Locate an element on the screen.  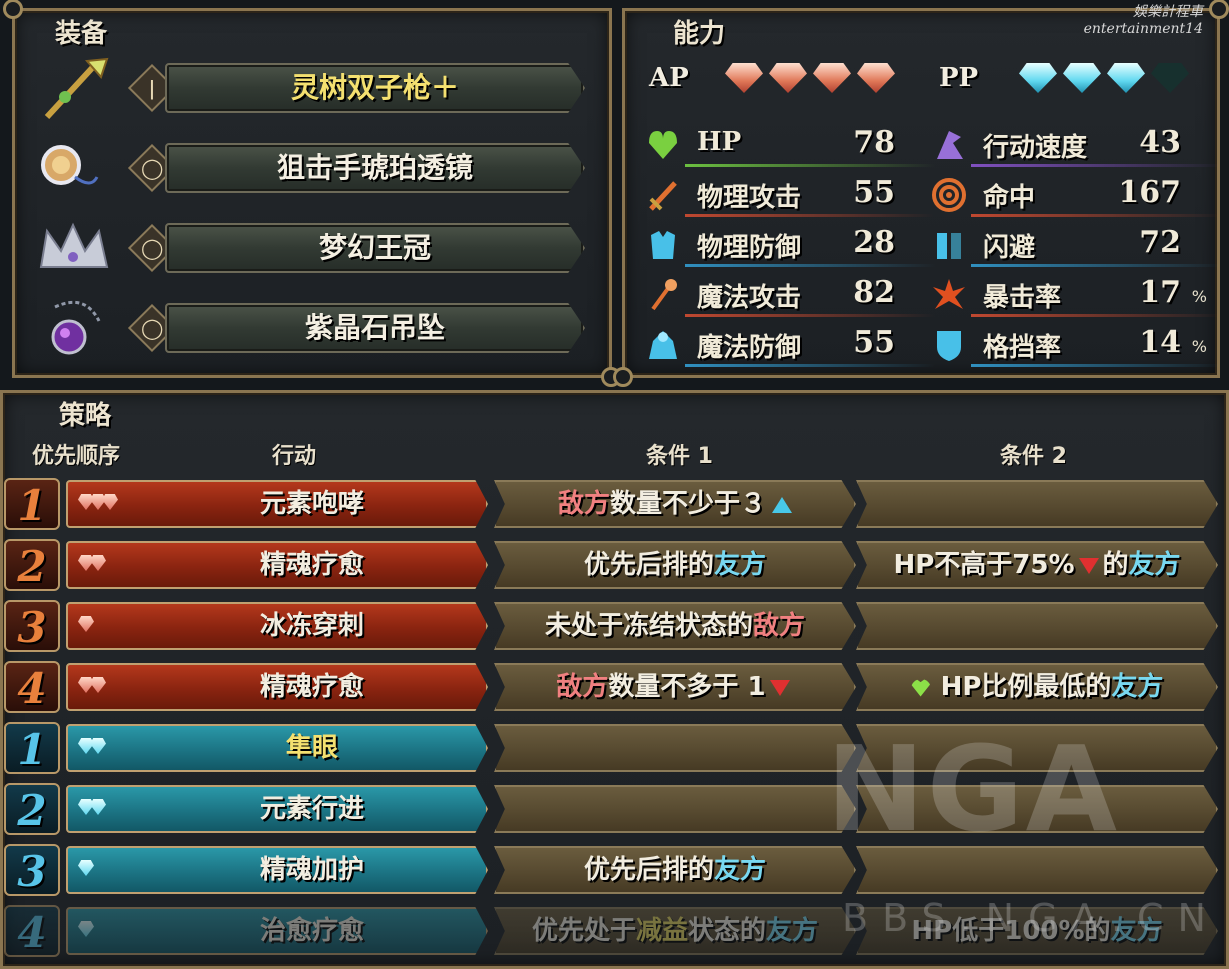
tactic-priority-number: 1 is located at coordinates (32, 504).